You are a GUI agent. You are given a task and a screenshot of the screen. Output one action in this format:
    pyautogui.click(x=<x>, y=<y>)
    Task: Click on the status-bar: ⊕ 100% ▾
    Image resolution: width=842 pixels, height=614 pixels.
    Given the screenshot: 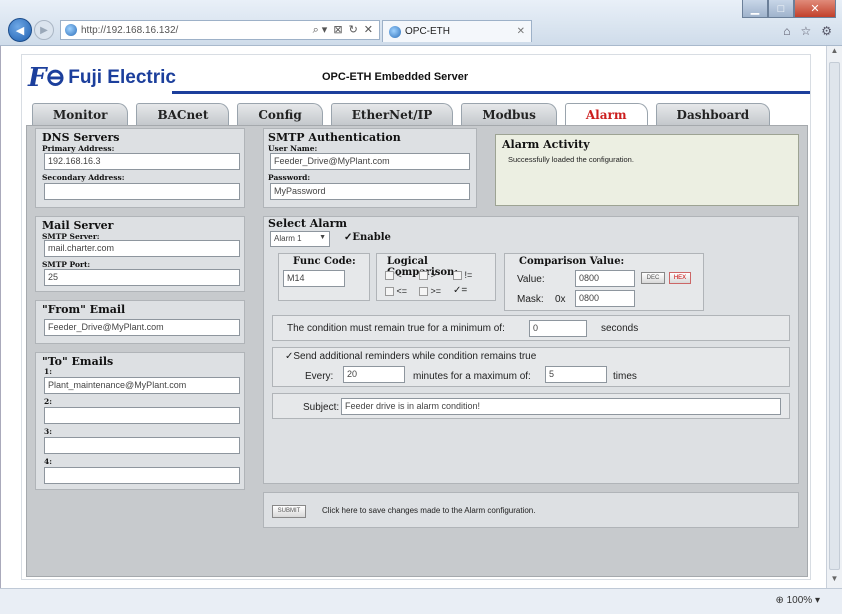 What is the action you would take?
    pyautogui.click(x=421, y=601)
    